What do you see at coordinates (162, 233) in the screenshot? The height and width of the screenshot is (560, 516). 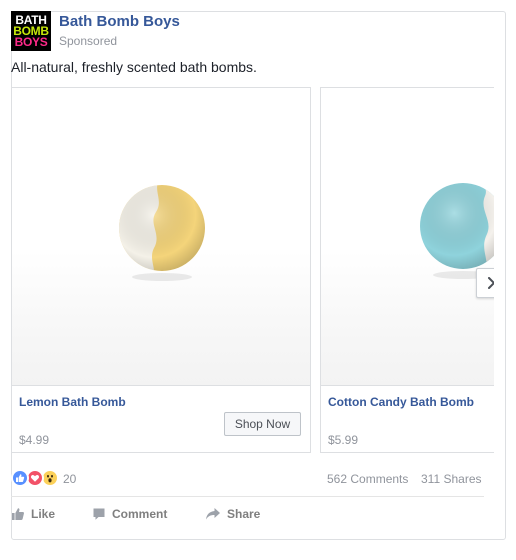 I see `lemon-bath-bomb-image` at bounding box center [162, 233].